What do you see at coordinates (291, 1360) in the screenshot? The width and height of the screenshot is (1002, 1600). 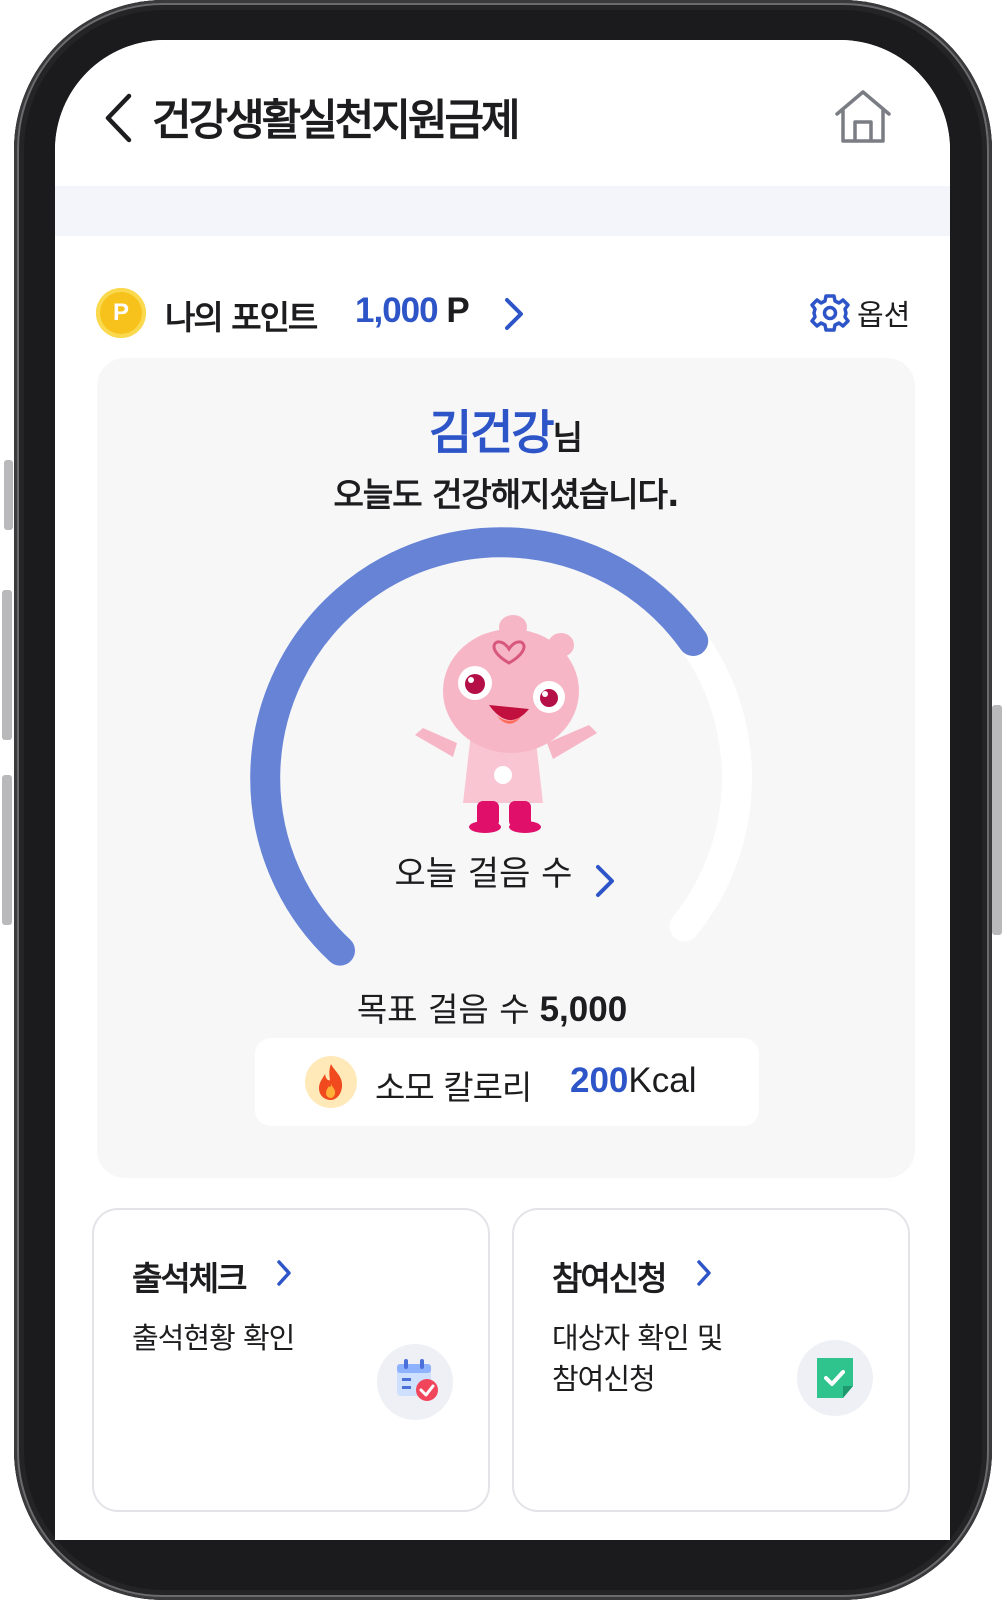 I see `attendance-check-card: 출석체크 출석현황 확인` at bounding box center [291, 1360].